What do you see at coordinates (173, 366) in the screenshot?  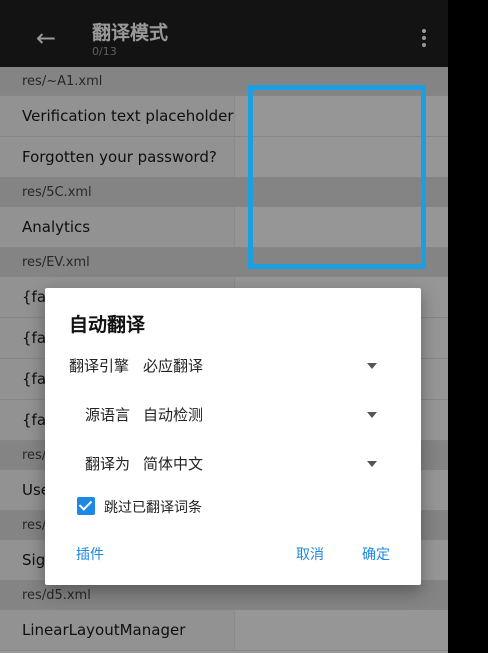 I see `engine-value: 必应翻译` at bounding box center [173, 366].